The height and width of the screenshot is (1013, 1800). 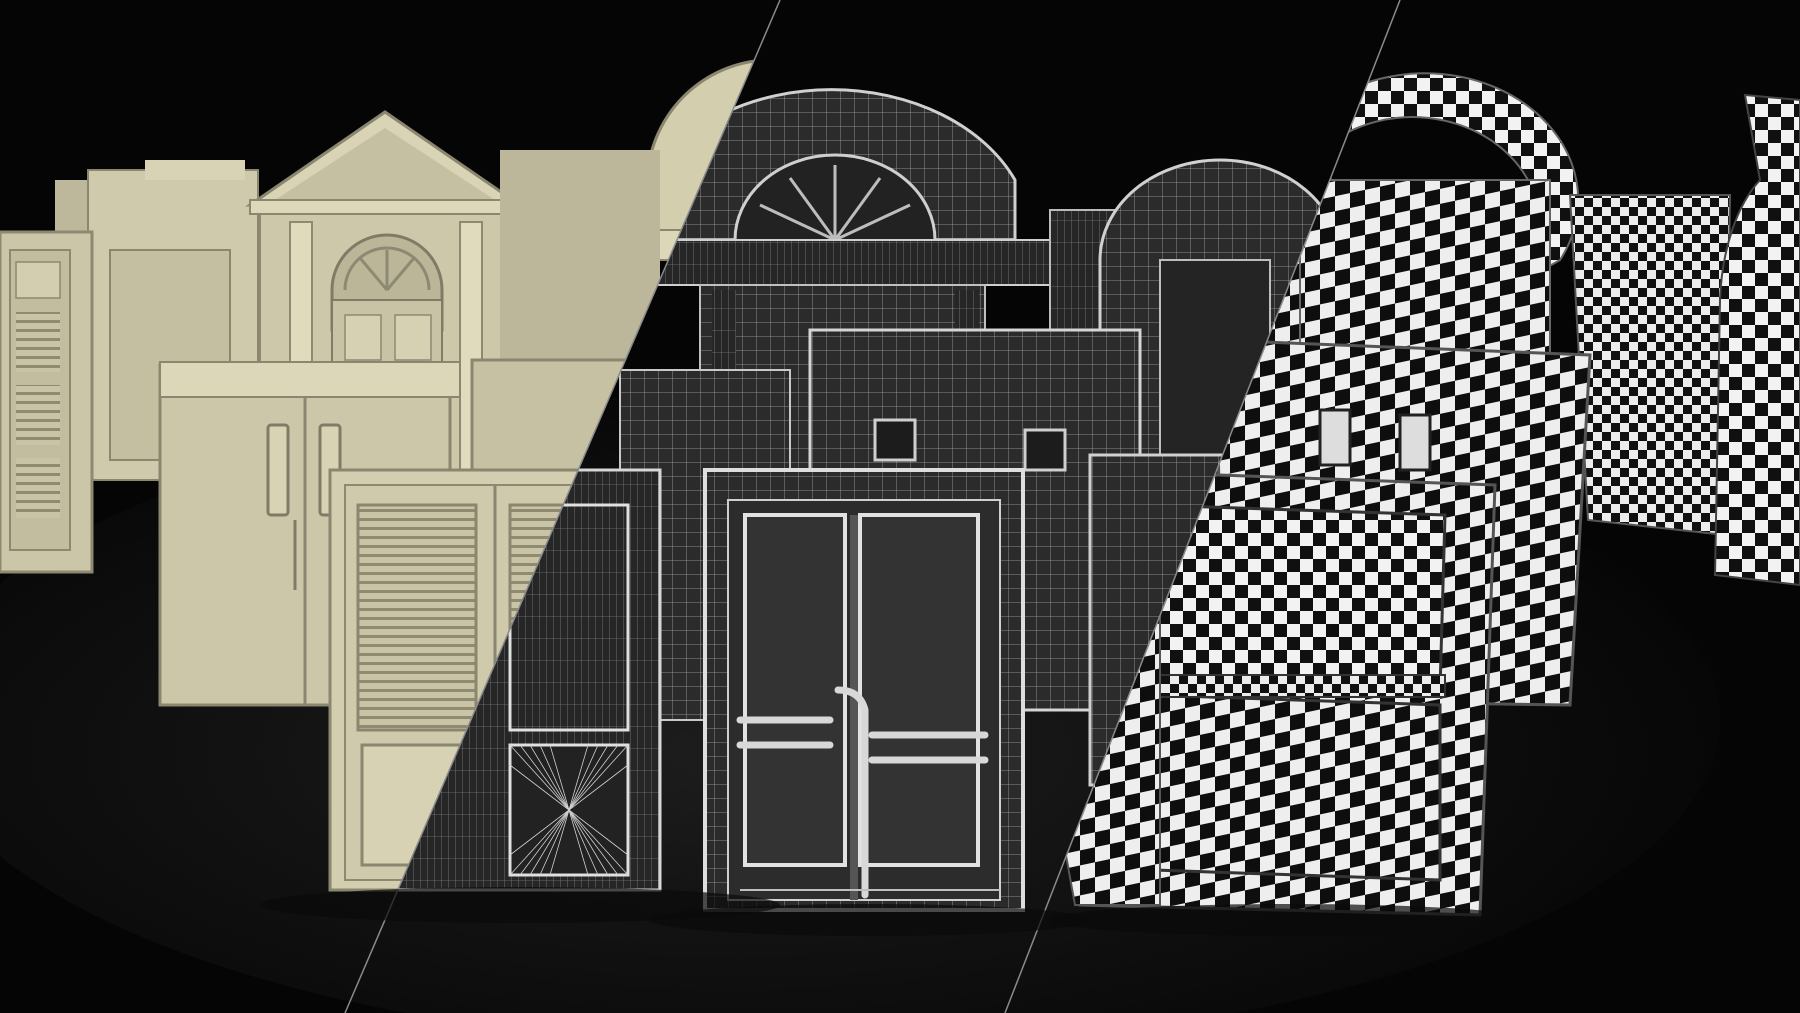 I want to click on glass-double-door, so click(x=864, y=690).